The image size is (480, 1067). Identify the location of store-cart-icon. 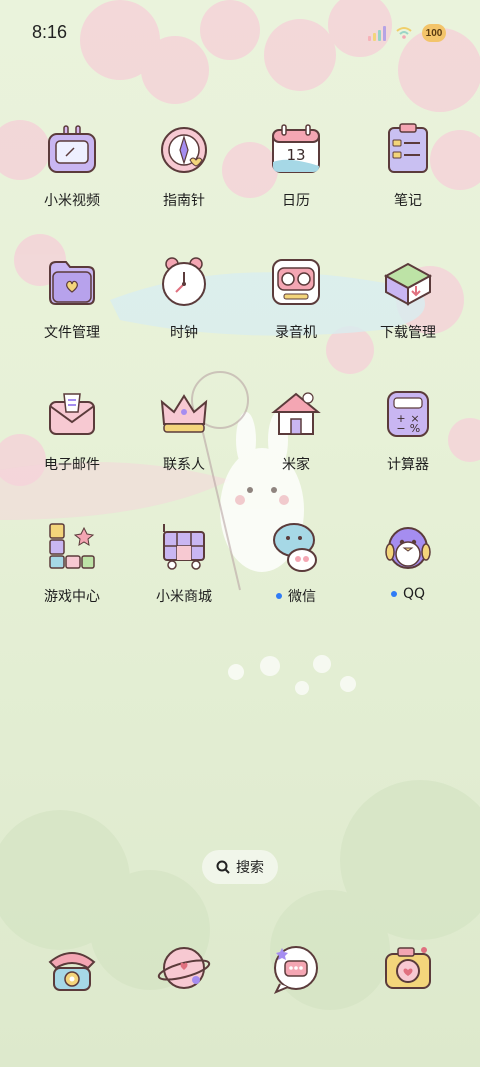
(184, 546).